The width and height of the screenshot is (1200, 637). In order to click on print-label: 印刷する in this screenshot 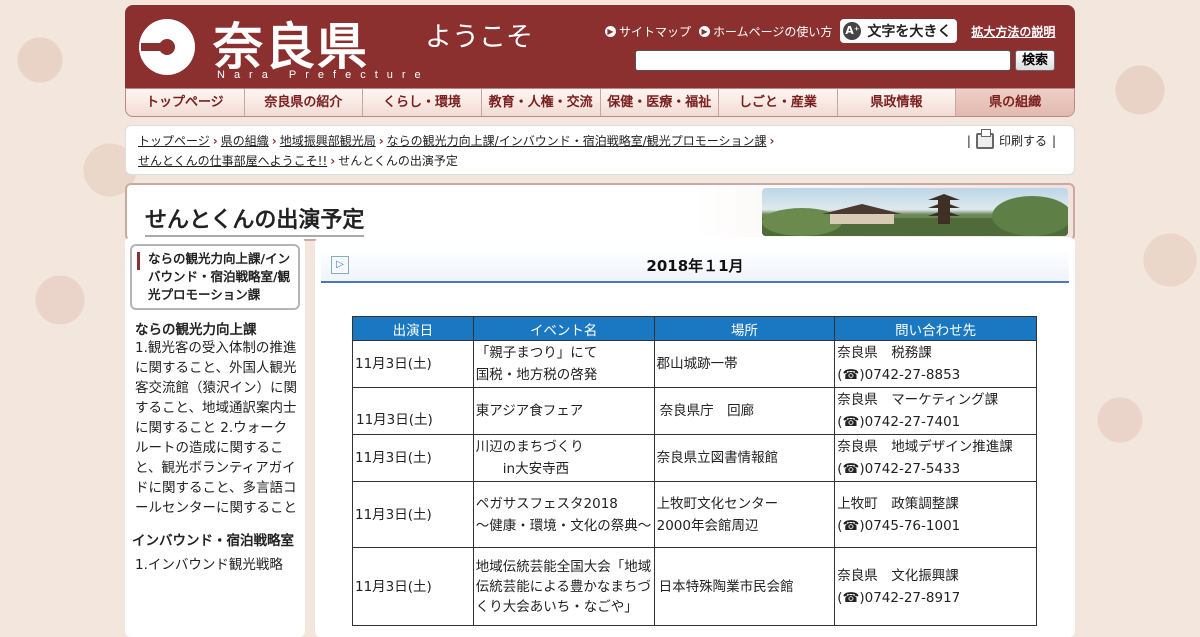, I will do `click(1022, 141)`.